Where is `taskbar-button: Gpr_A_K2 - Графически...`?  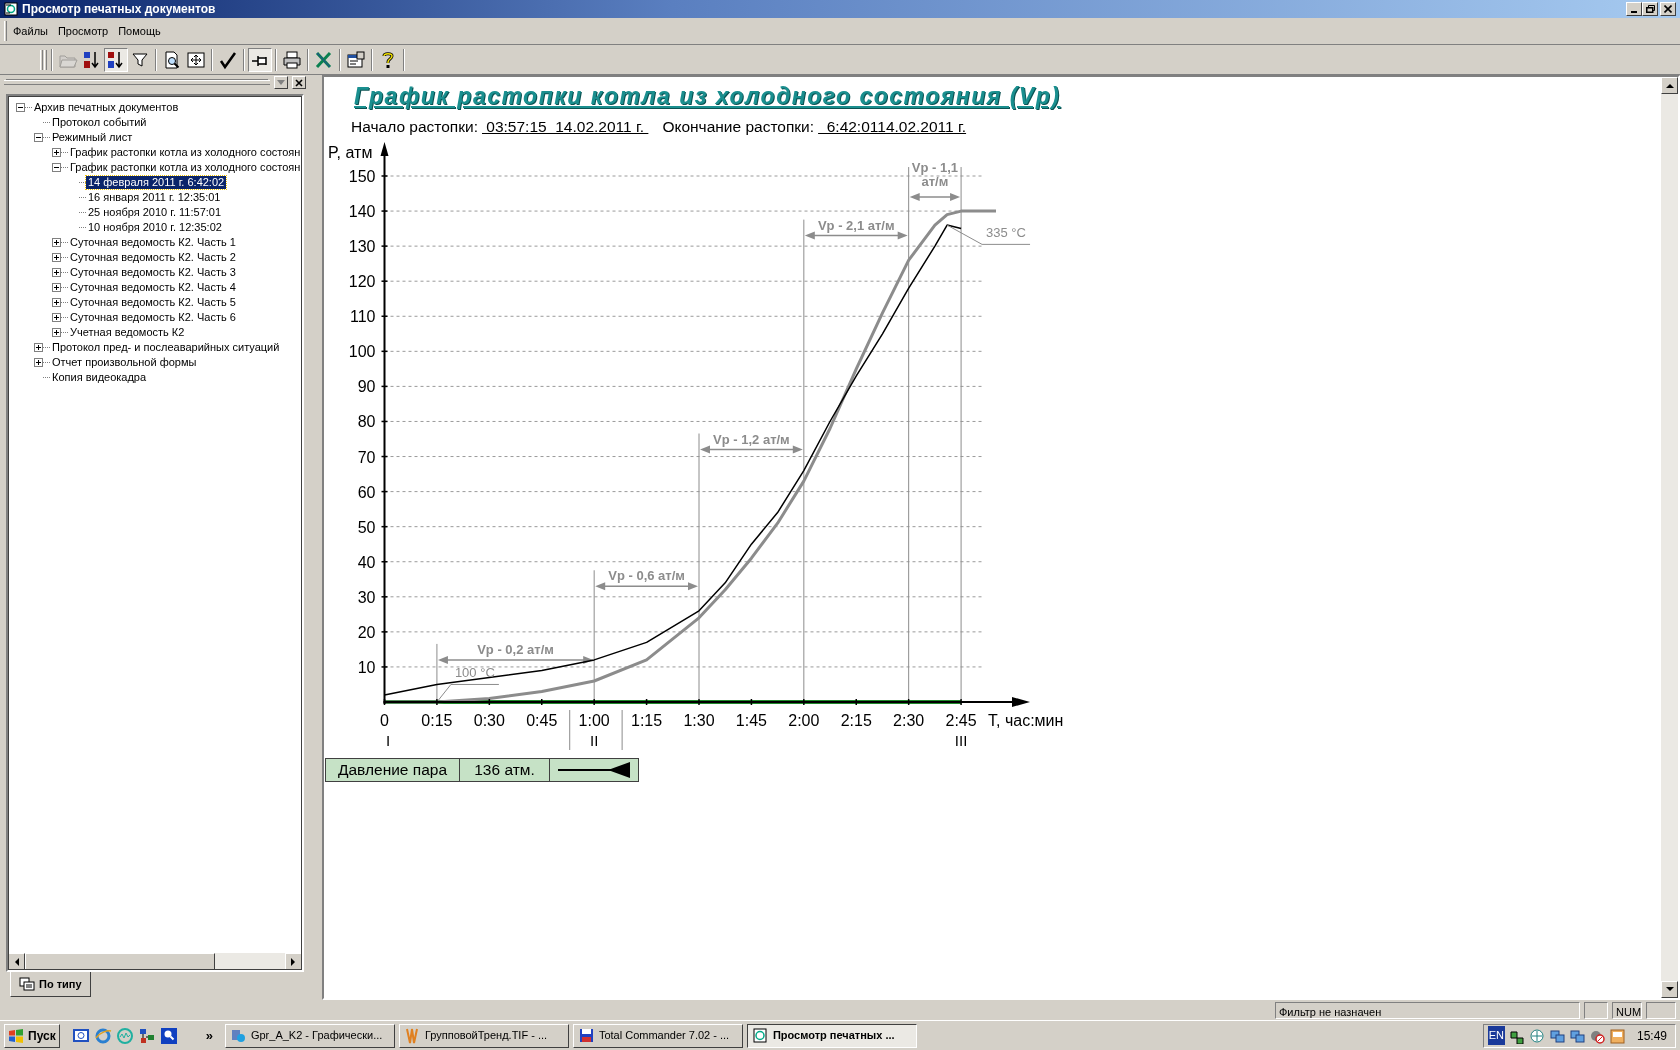 taskbar-button: Gpr_A_K2 - Графически... is located at coordinates (309, 1035).